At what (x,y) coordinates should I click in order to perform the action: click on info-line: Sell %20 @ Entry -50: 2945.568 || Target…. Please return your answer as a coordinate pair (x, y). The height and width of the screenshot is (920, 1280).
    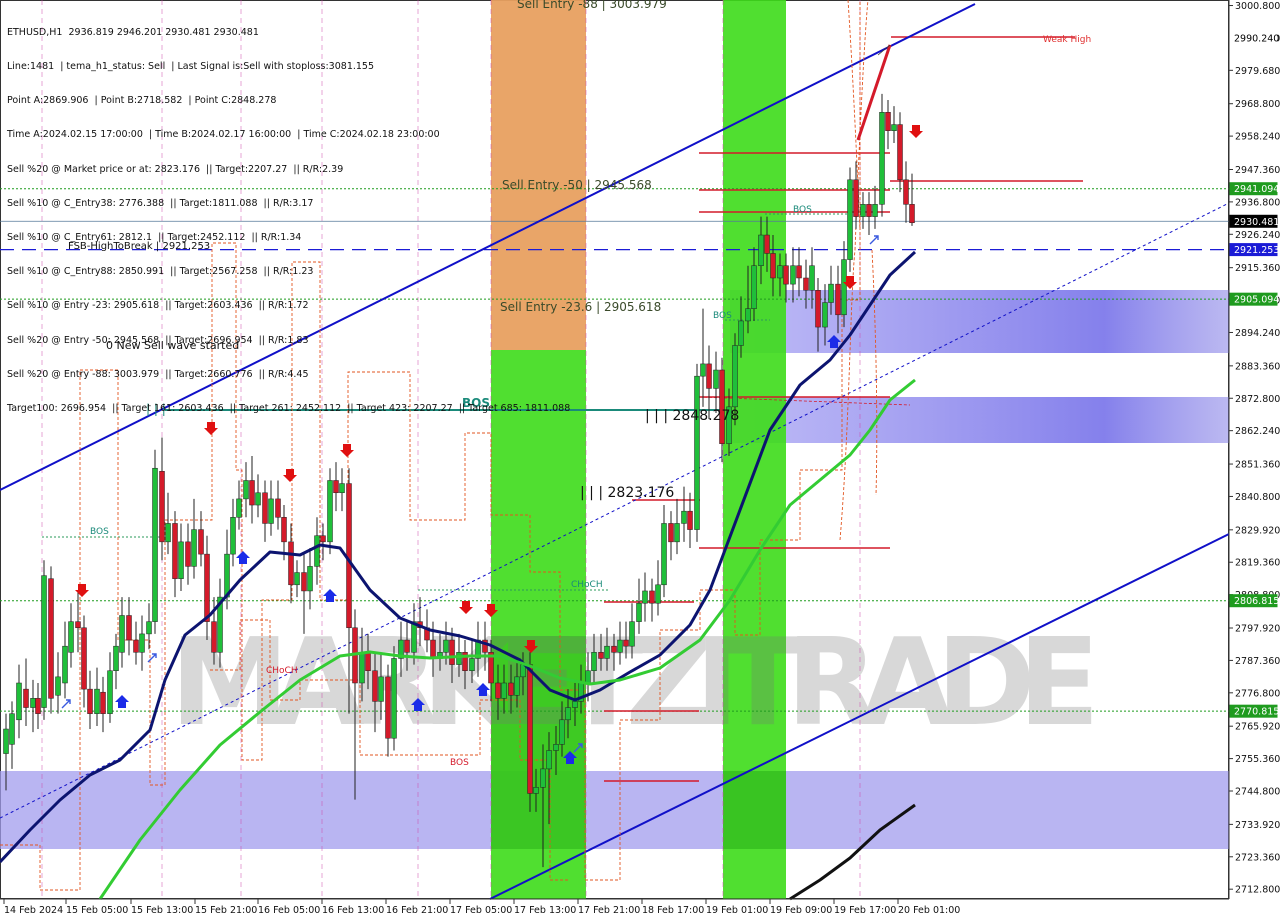
    Looking at the image, I should click on (158, 340).